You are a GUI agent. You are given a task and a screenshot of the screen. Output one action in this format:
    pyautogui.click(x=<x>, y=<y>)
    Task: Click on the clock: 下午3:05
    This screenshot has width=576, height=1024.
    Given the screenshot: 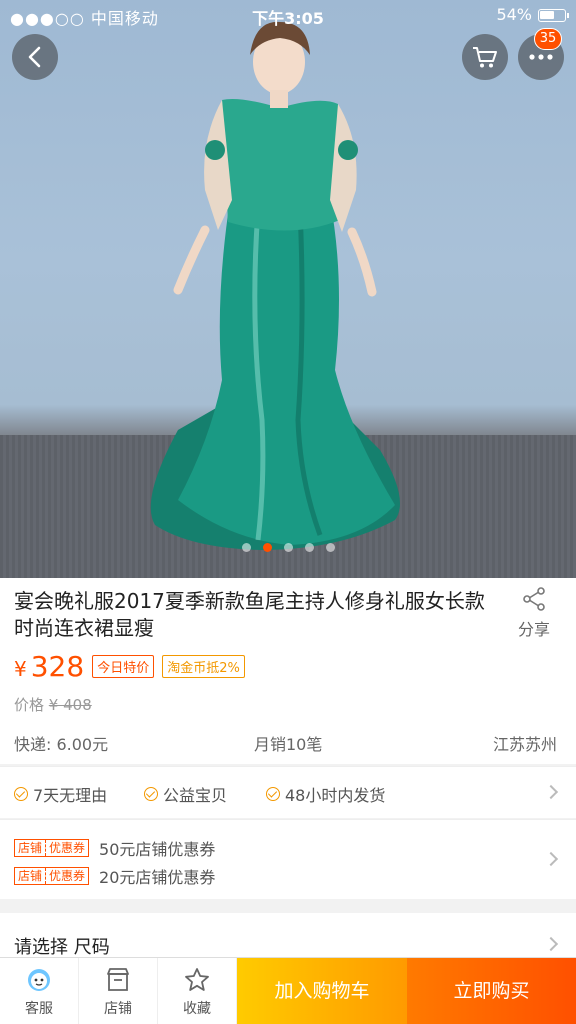 What is the action you would take?
    pyautogui.click(x=288, y=18)
    